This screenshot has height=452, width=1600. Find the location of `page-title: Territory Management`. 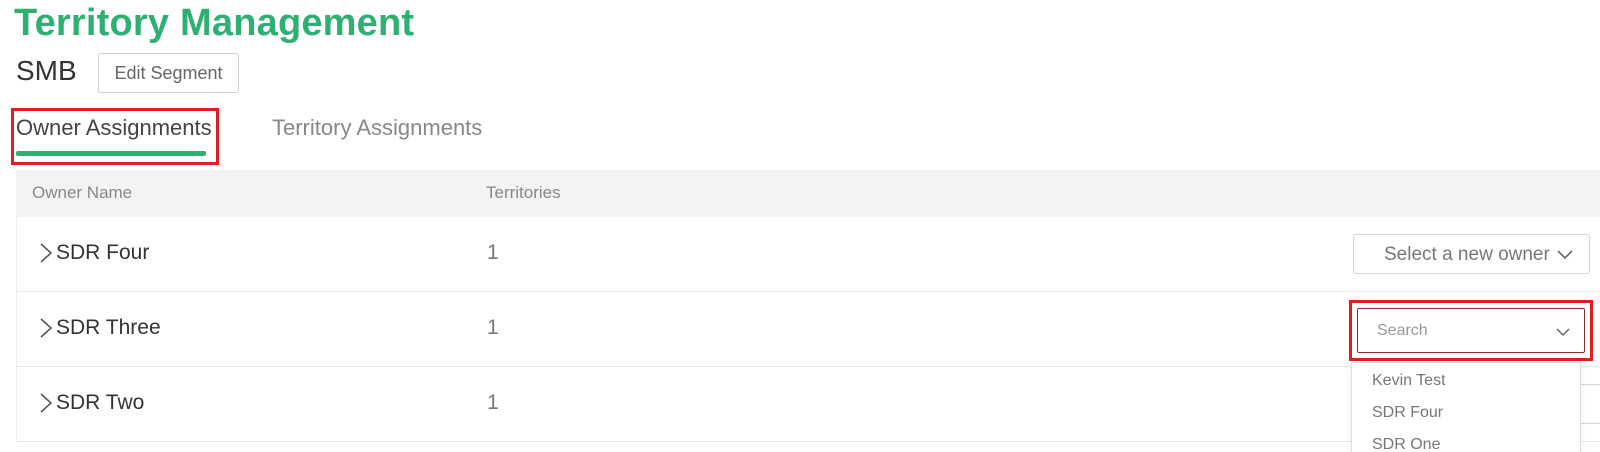

page-title: Territory Management is located at coordinates (214, 23).